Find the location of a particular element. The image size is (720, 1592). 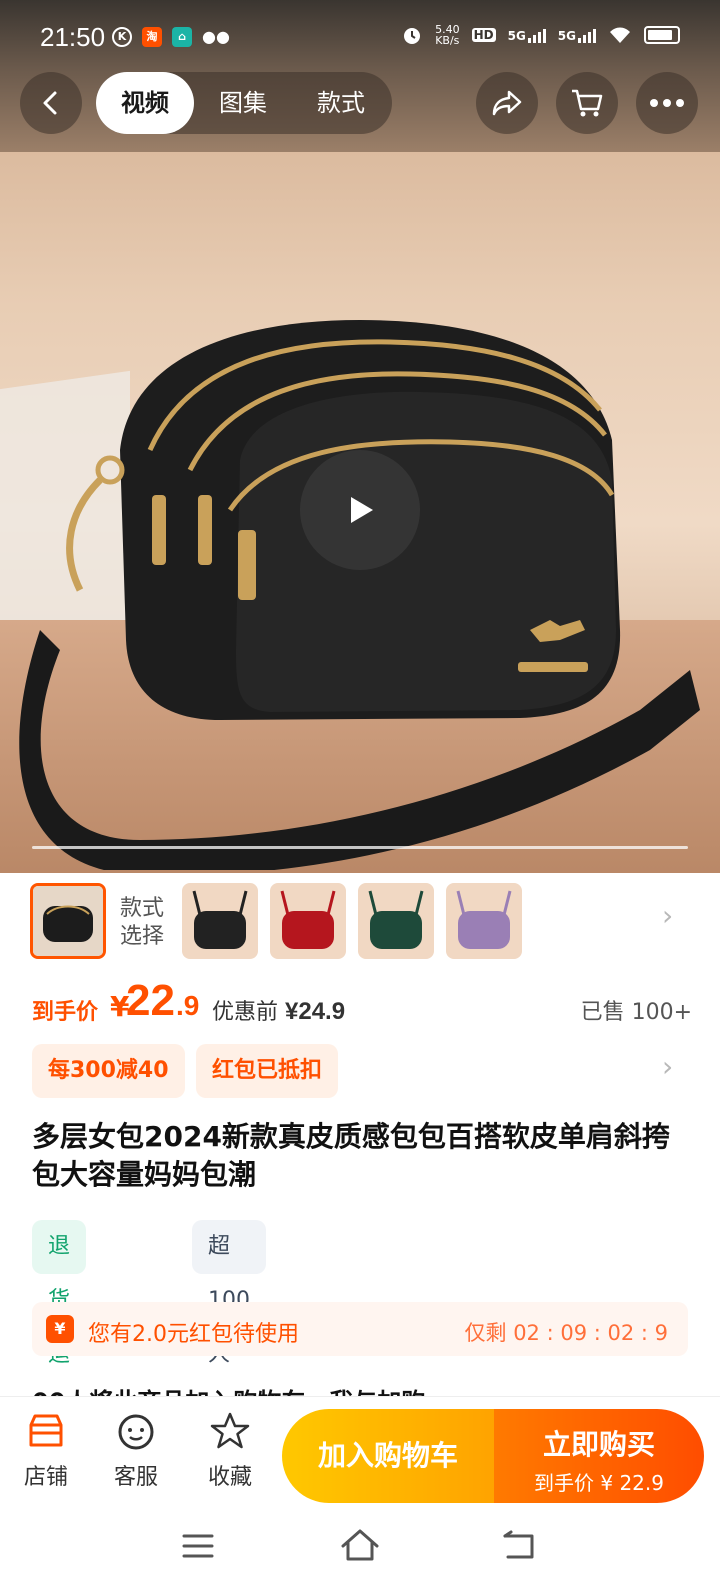

share-button is located at coordinates (507, 103).